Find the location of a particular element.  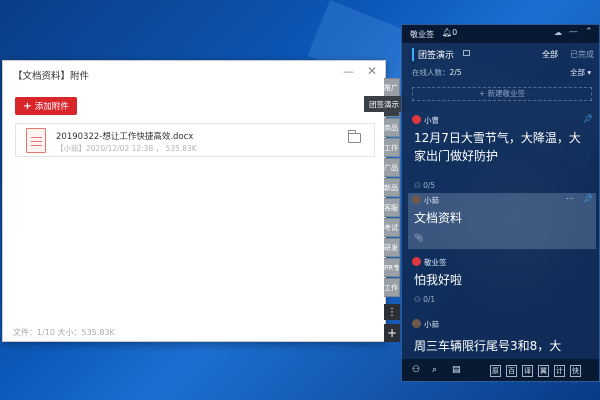

toolbar-button: 百 is located at coordinates (511, 371).